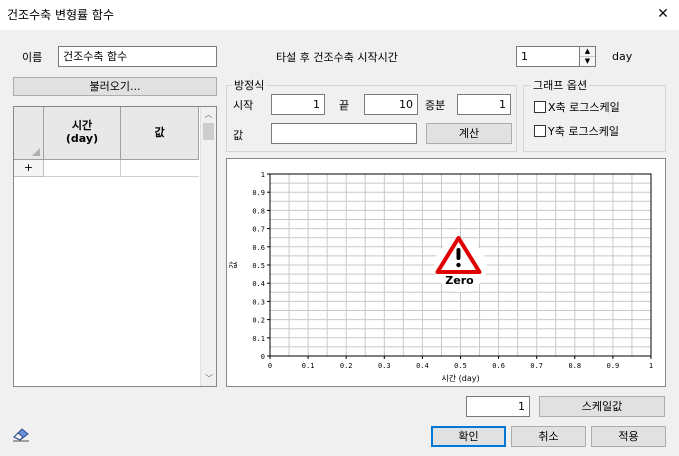 This screenshot has height=456, width=679. What do you see at coordinates (249, 85) in the screenshot?
I see `equation-title: 방정식` at bounding box center [249, 85].